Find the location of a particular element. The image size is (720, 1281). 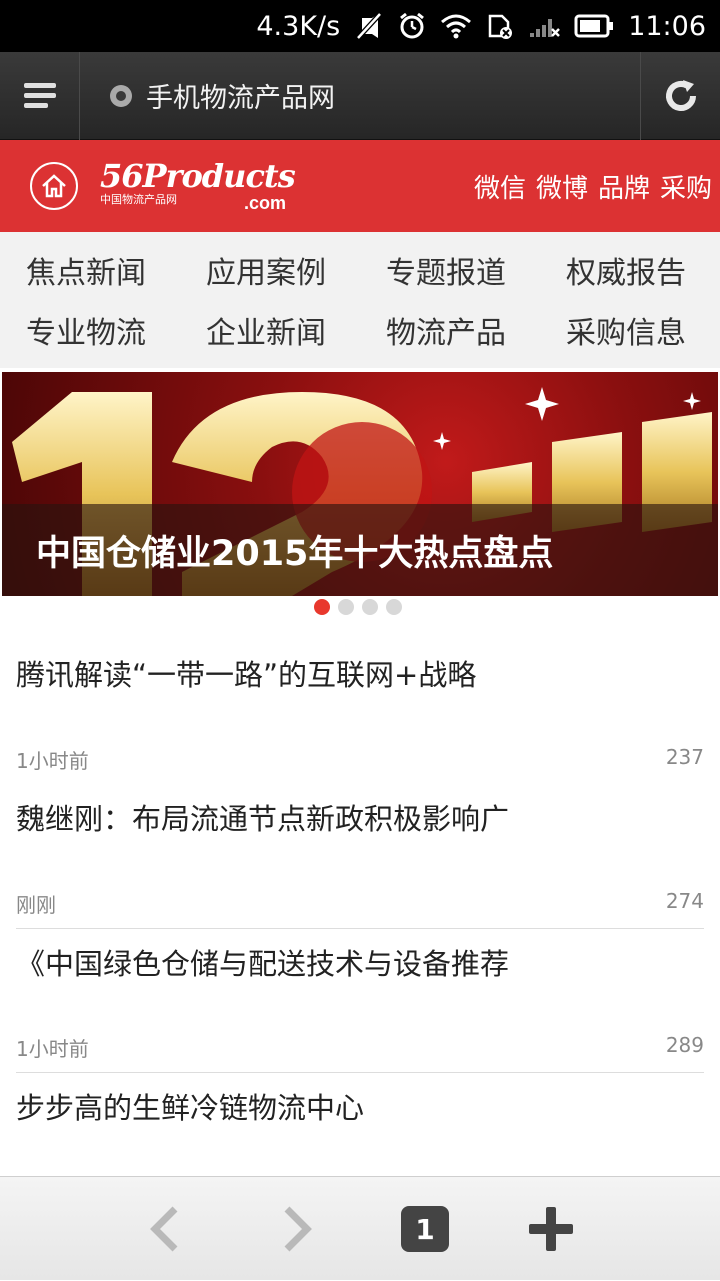

alarm-icon is located at coordinates (412, 26).